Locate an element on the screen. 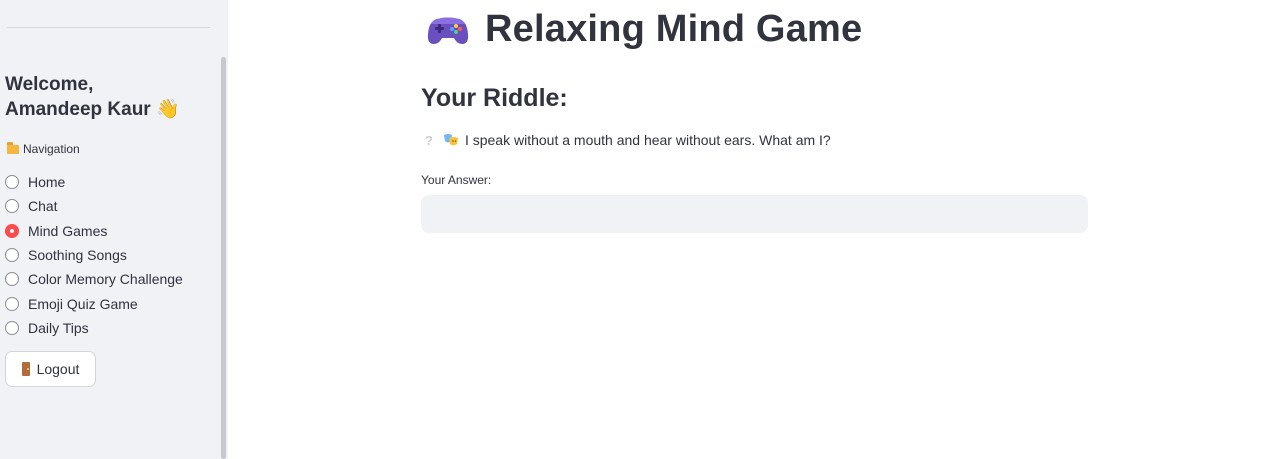 The width and height of the screenshot is (1280, 459). nav-item-emoji-quiz-game: Emoji Quiz Game is located at coordinates (94, 303).